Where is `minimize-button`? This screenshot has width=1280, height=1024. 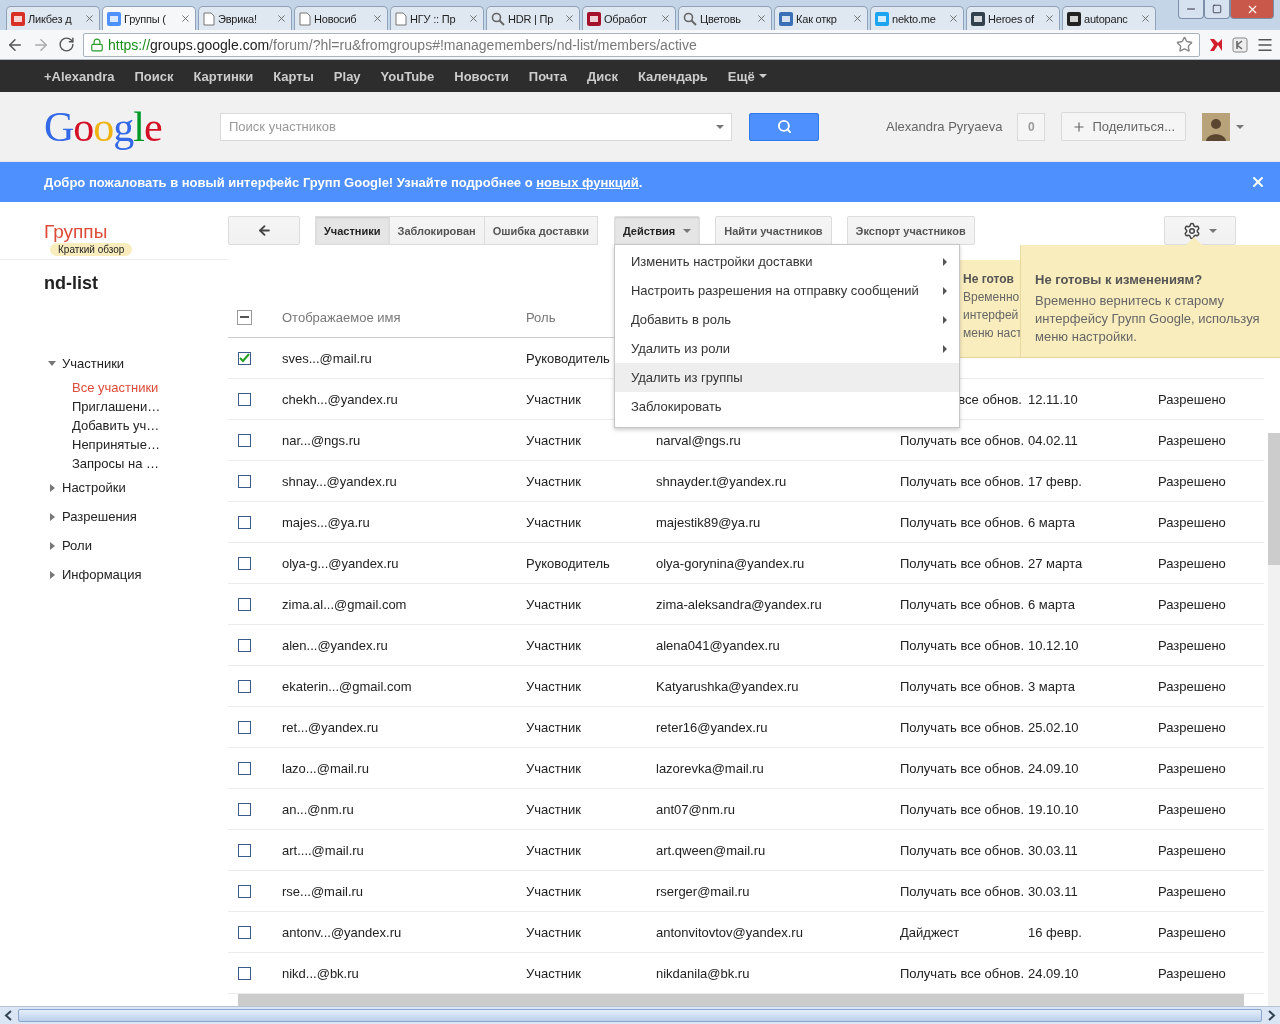 minimize-button is located at coordinates (1191, 9).